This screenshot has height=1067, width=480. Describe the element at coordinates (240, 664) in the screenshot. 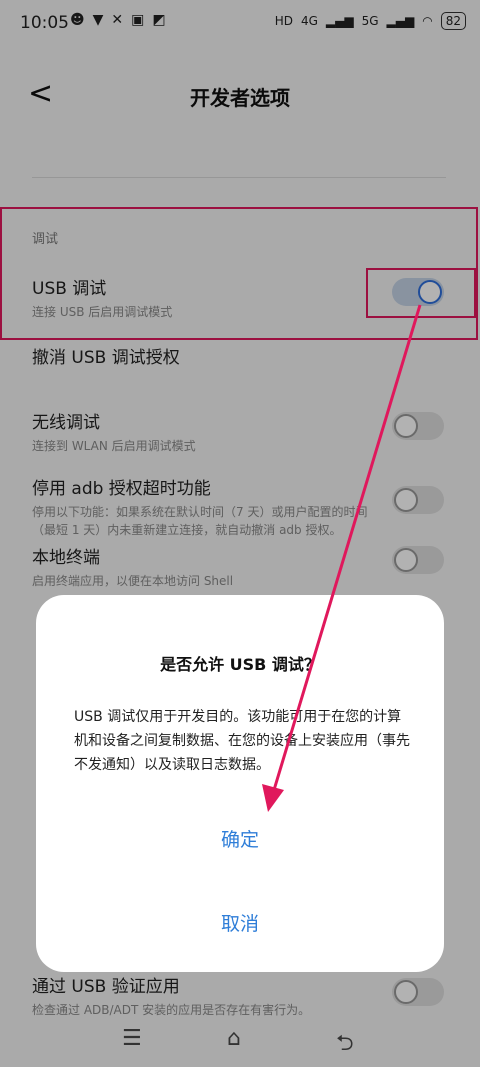

I see `dialog-title: 是否允许 USB 调试？` at that location.